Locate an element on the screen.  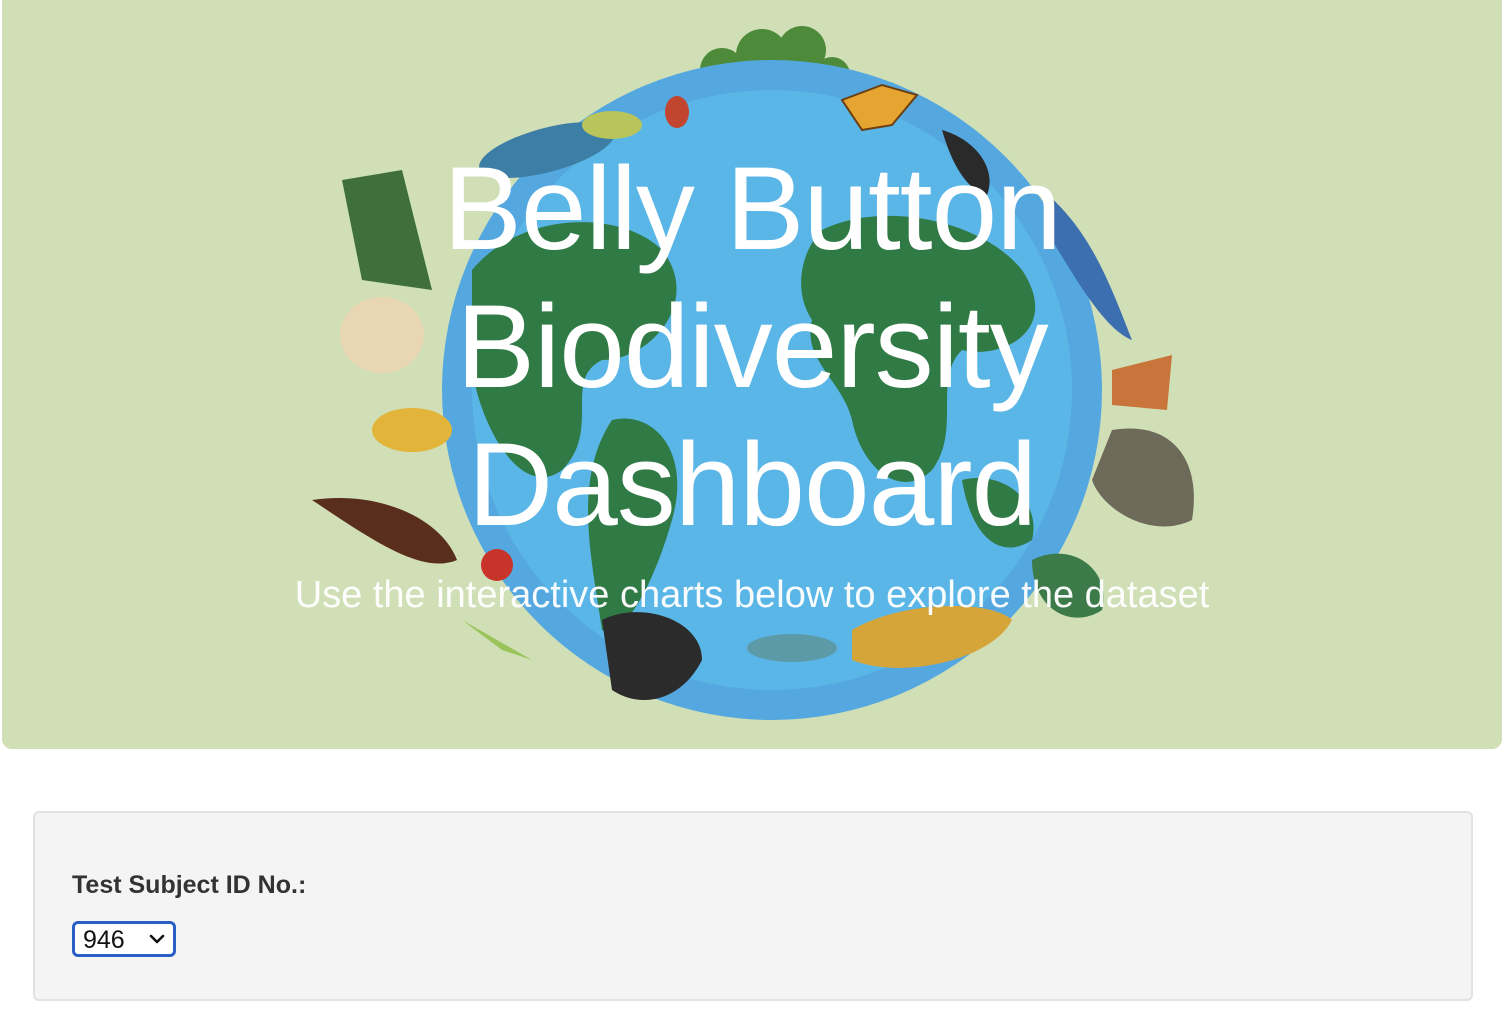
page-title-line: Belly Button is located at coordinates (752, 209).